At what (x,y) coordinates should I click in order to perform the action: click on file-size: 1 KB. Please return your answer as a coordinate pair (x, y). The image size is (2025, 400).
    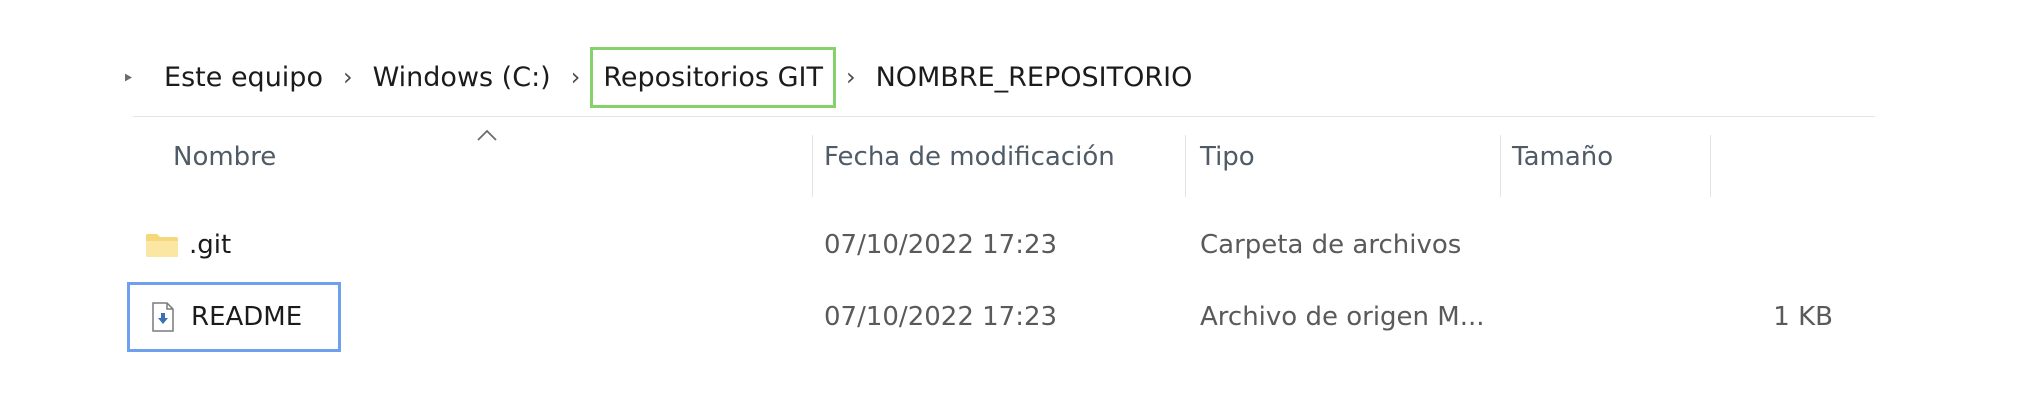
    Looking at the image, I should click on (1803, 317).